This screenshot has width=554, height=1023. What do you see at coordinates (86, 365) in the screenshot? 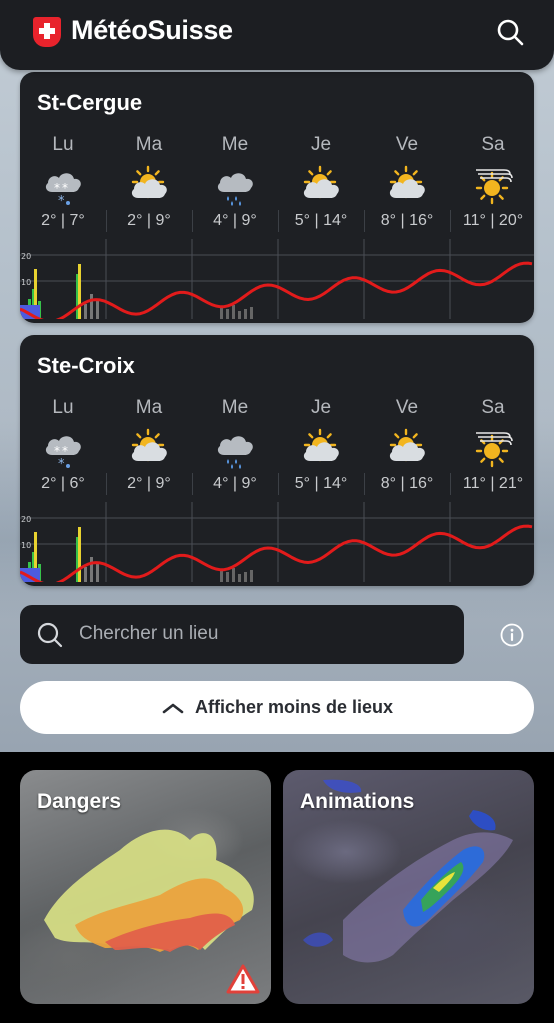
I see `location-name: Ste-Croix` at bounding box center [86, 365].